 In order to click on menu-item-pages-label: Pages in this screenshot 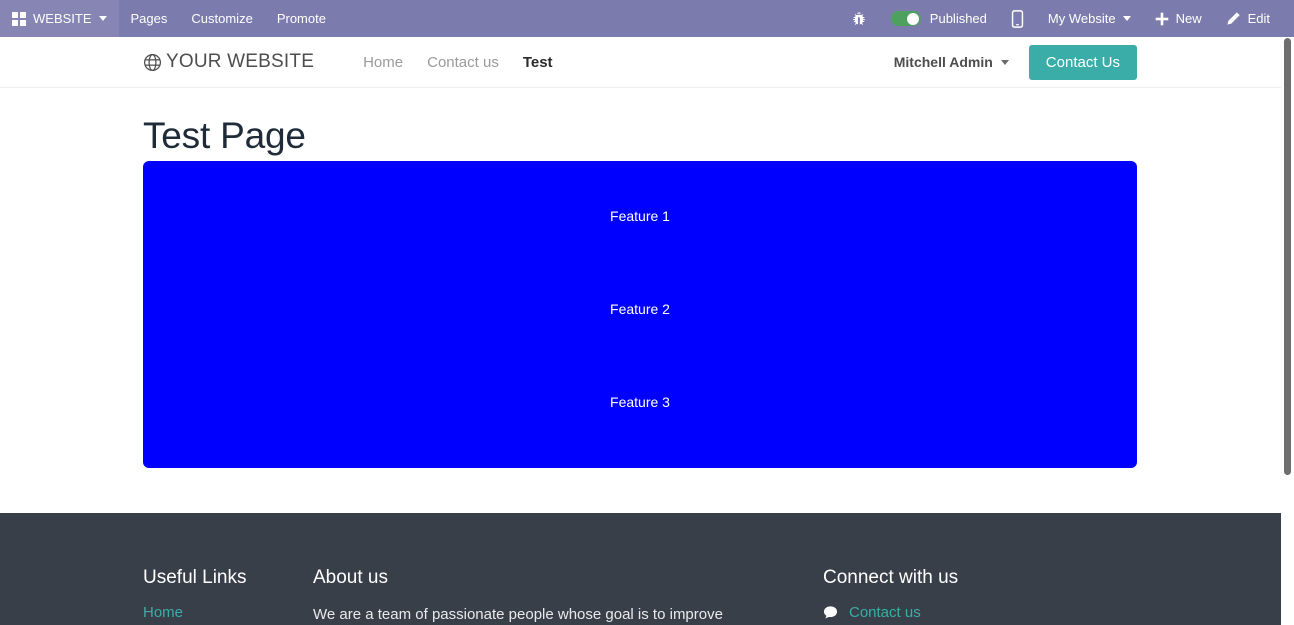, I will do `click(149, 18)`.